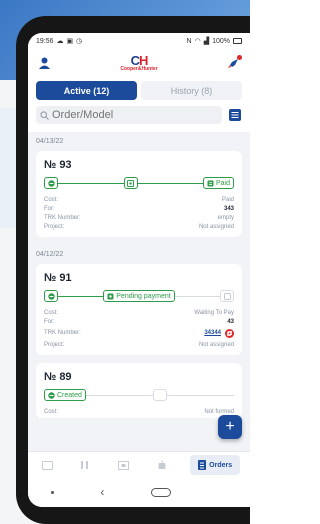 The height and width of the screenshot is (524, 320). I want to click on nav-tools, so click(85, 465).